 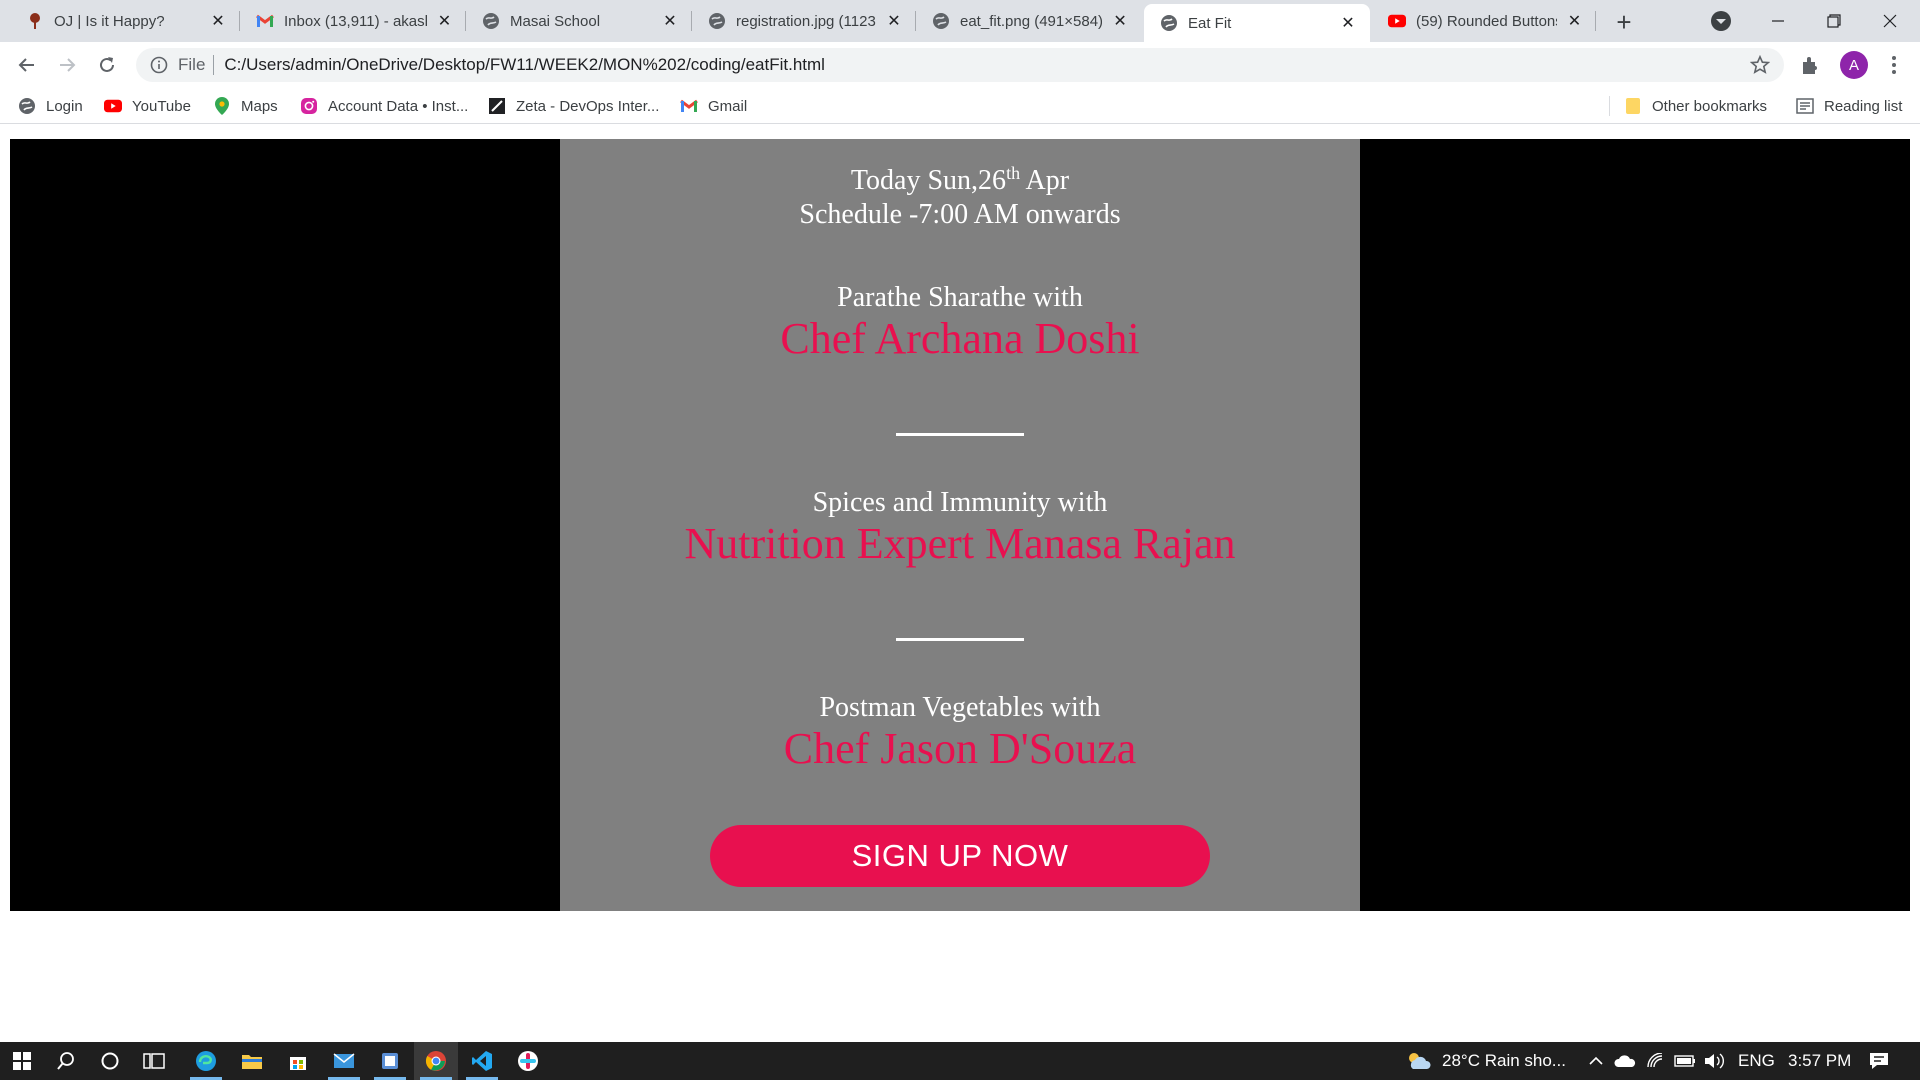 What do you see at coordinates (1854, 65) in the screenshot?
I see `profile-avatar: A` at bounding box center [1854, 65].